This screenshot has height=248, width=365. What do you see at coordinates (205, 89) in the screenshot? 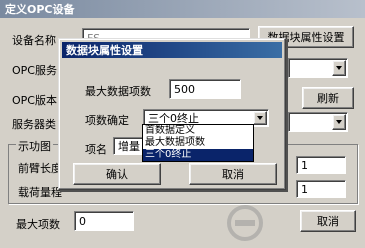
I see `max-data-items-field: 500` at bounding box center [205, 89].